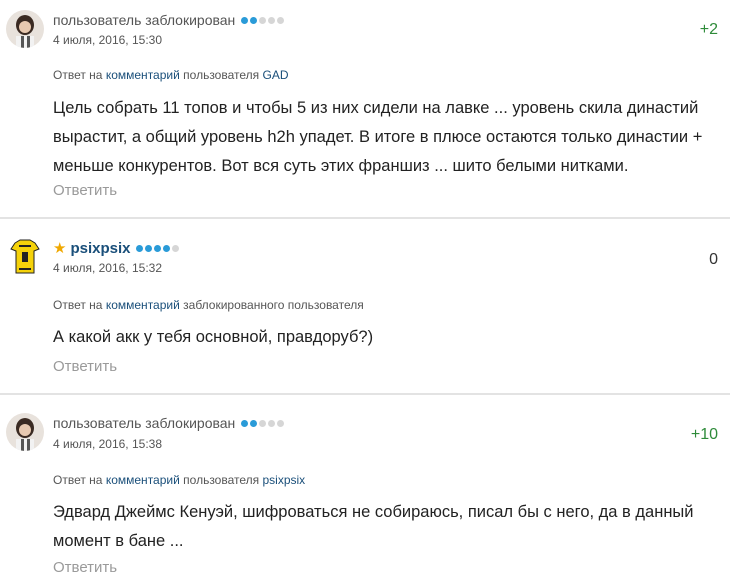 This screenshot has height=582, width=730. What do you see at coordinates (108, 40) in the screenshot?
I see `comment-date: 4 июля, 2016, 15:30` at bounding box center [108, 40].